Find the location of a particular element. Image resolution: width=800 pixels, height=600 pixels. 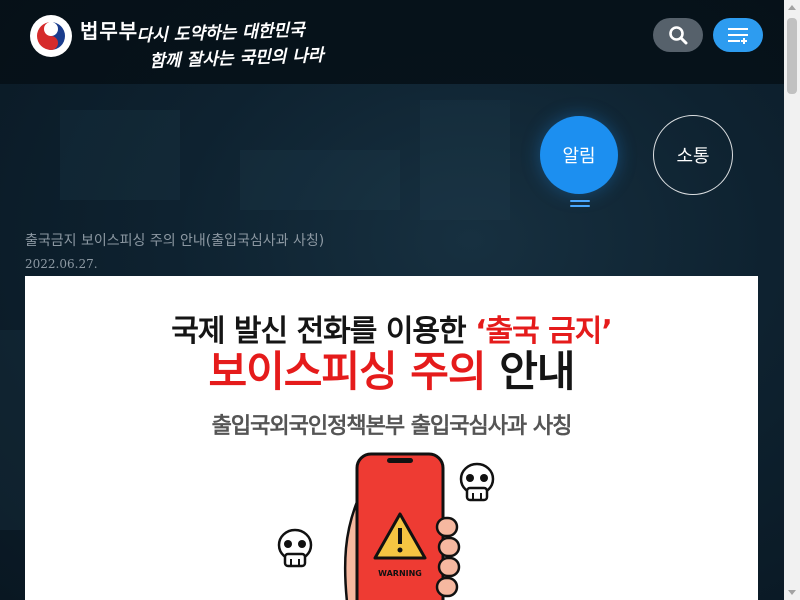

search-icon is located at coordinates (678, 35).